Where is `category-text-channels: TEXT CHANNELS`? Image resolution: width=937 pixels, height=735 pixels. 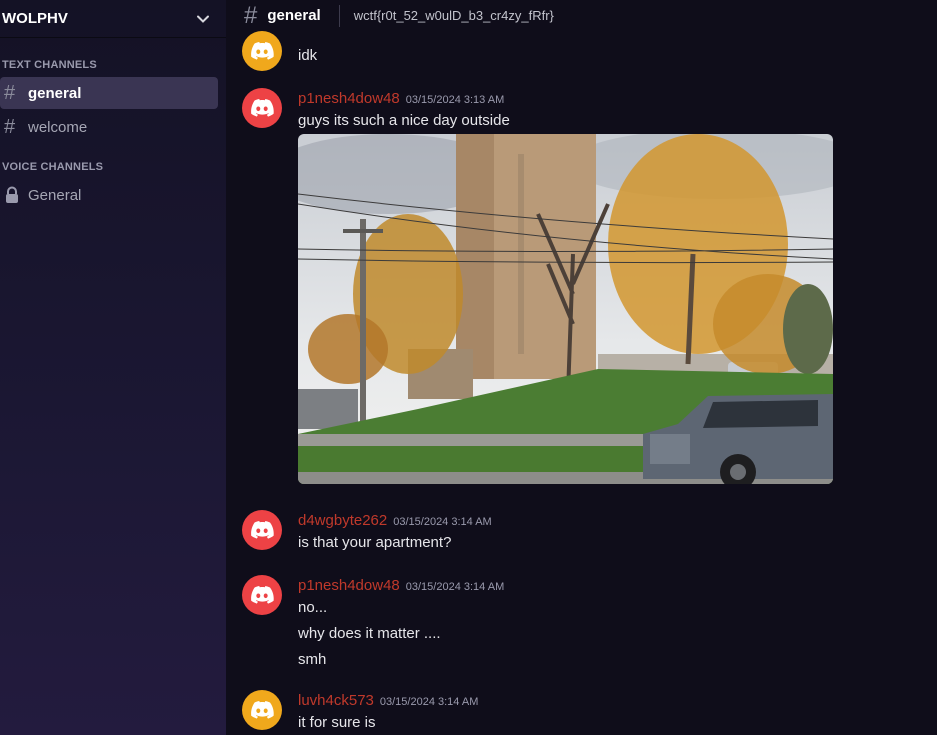 category-text-channels: TEXT CHANNELS is located at coordinates (113, 65).